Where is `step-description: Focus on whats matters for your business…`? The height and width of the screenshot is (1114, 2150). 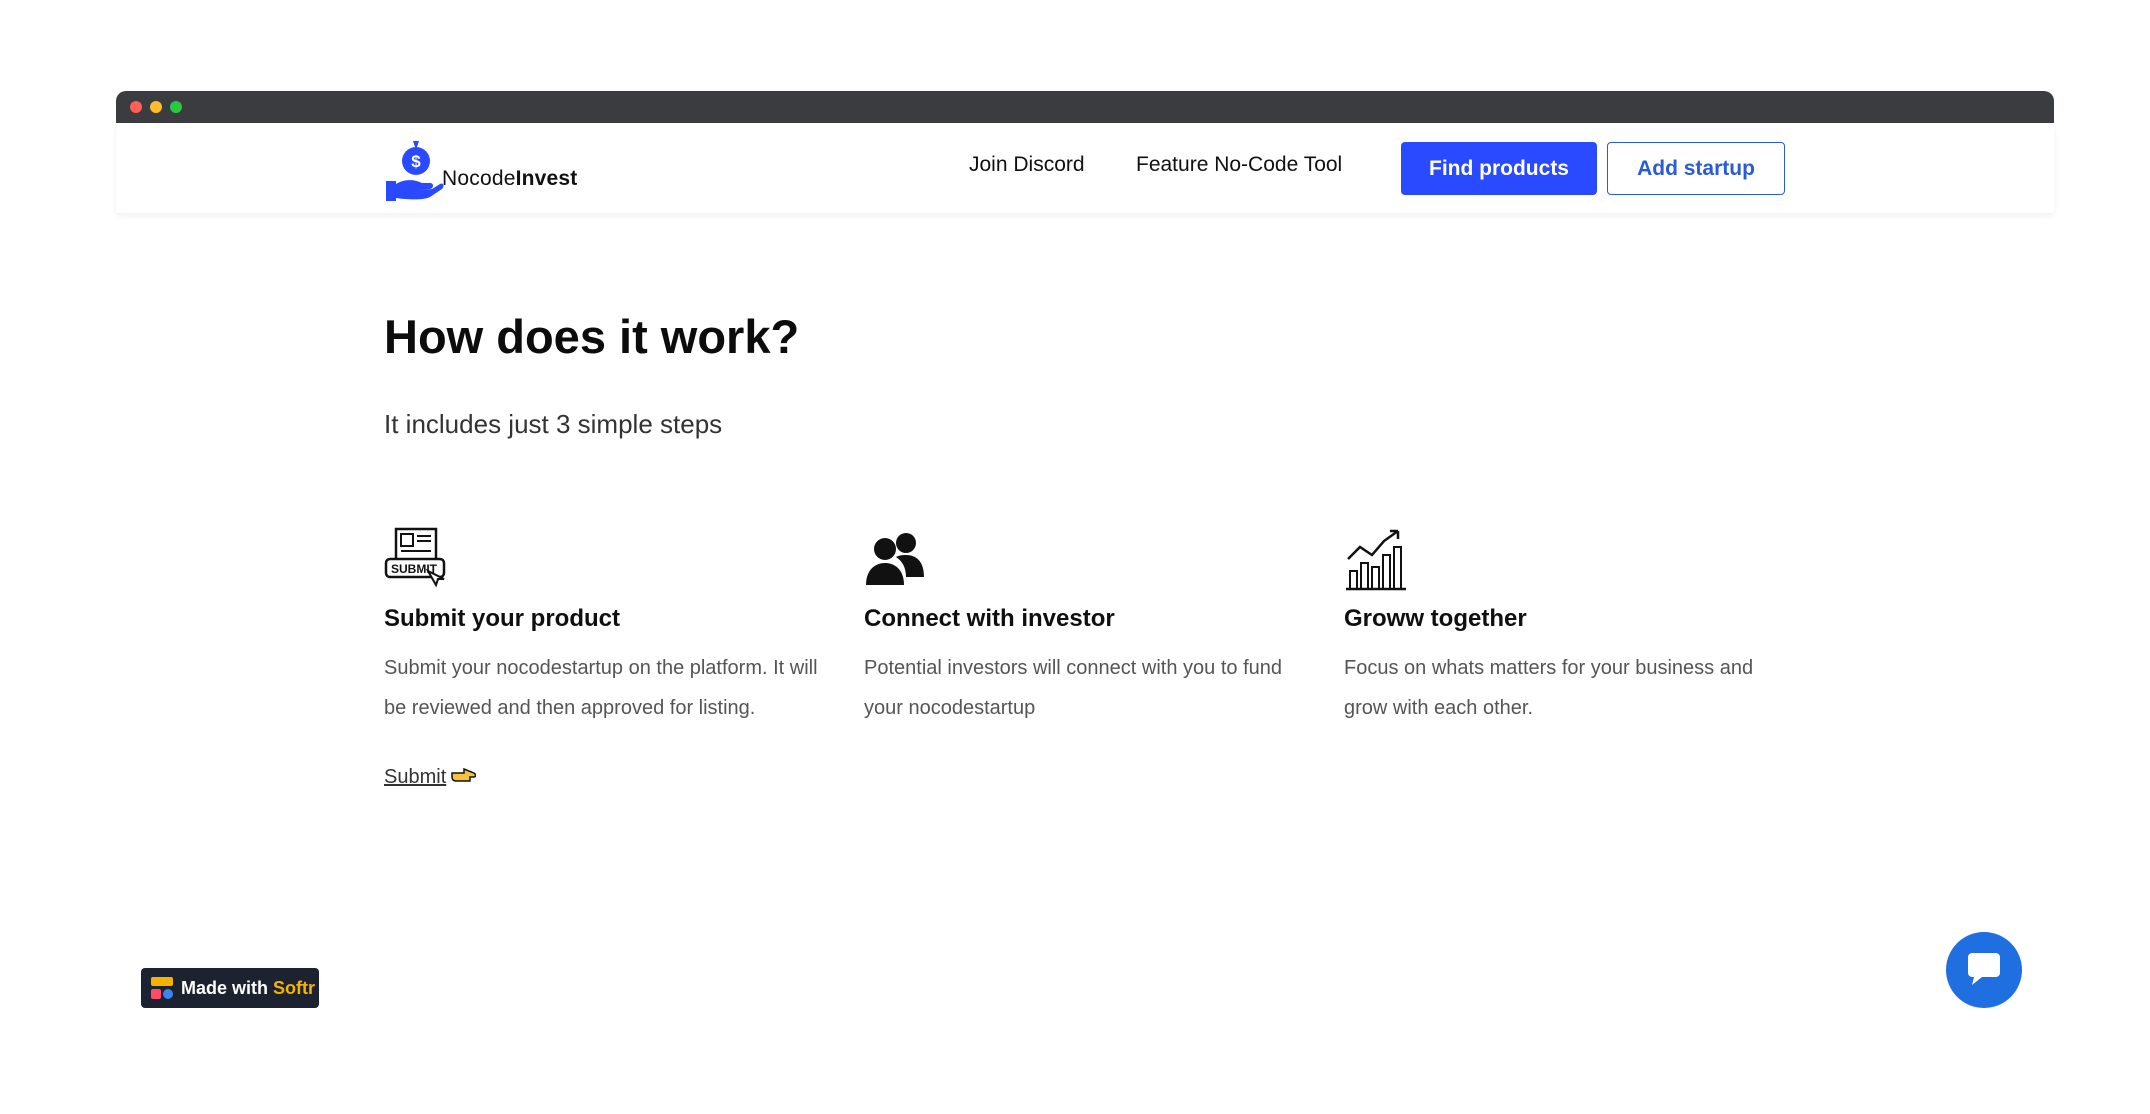
step-description: Focus on whats matters for your business… is located at coordinates (1549, 688).